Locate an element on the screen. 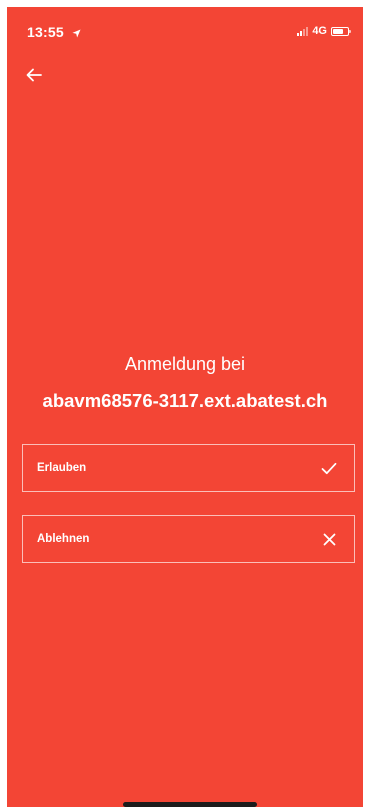 The image size is (366, 807). arrow-left-icon is located at coordinates (34, 77).